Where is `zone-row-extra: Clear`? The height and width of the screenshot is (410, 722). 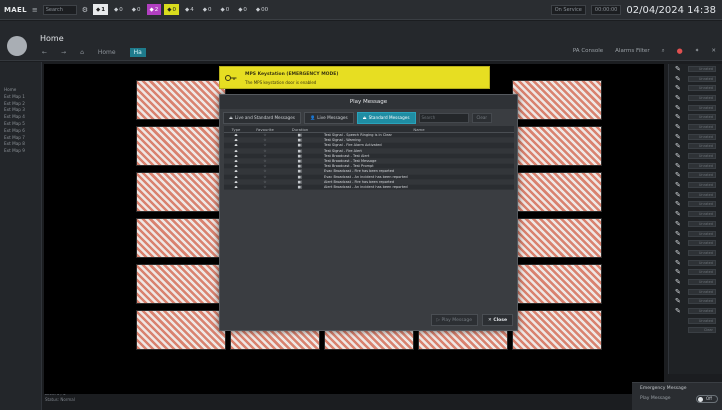
zone-row-extra: Clear is located at coordinates (695, 331).